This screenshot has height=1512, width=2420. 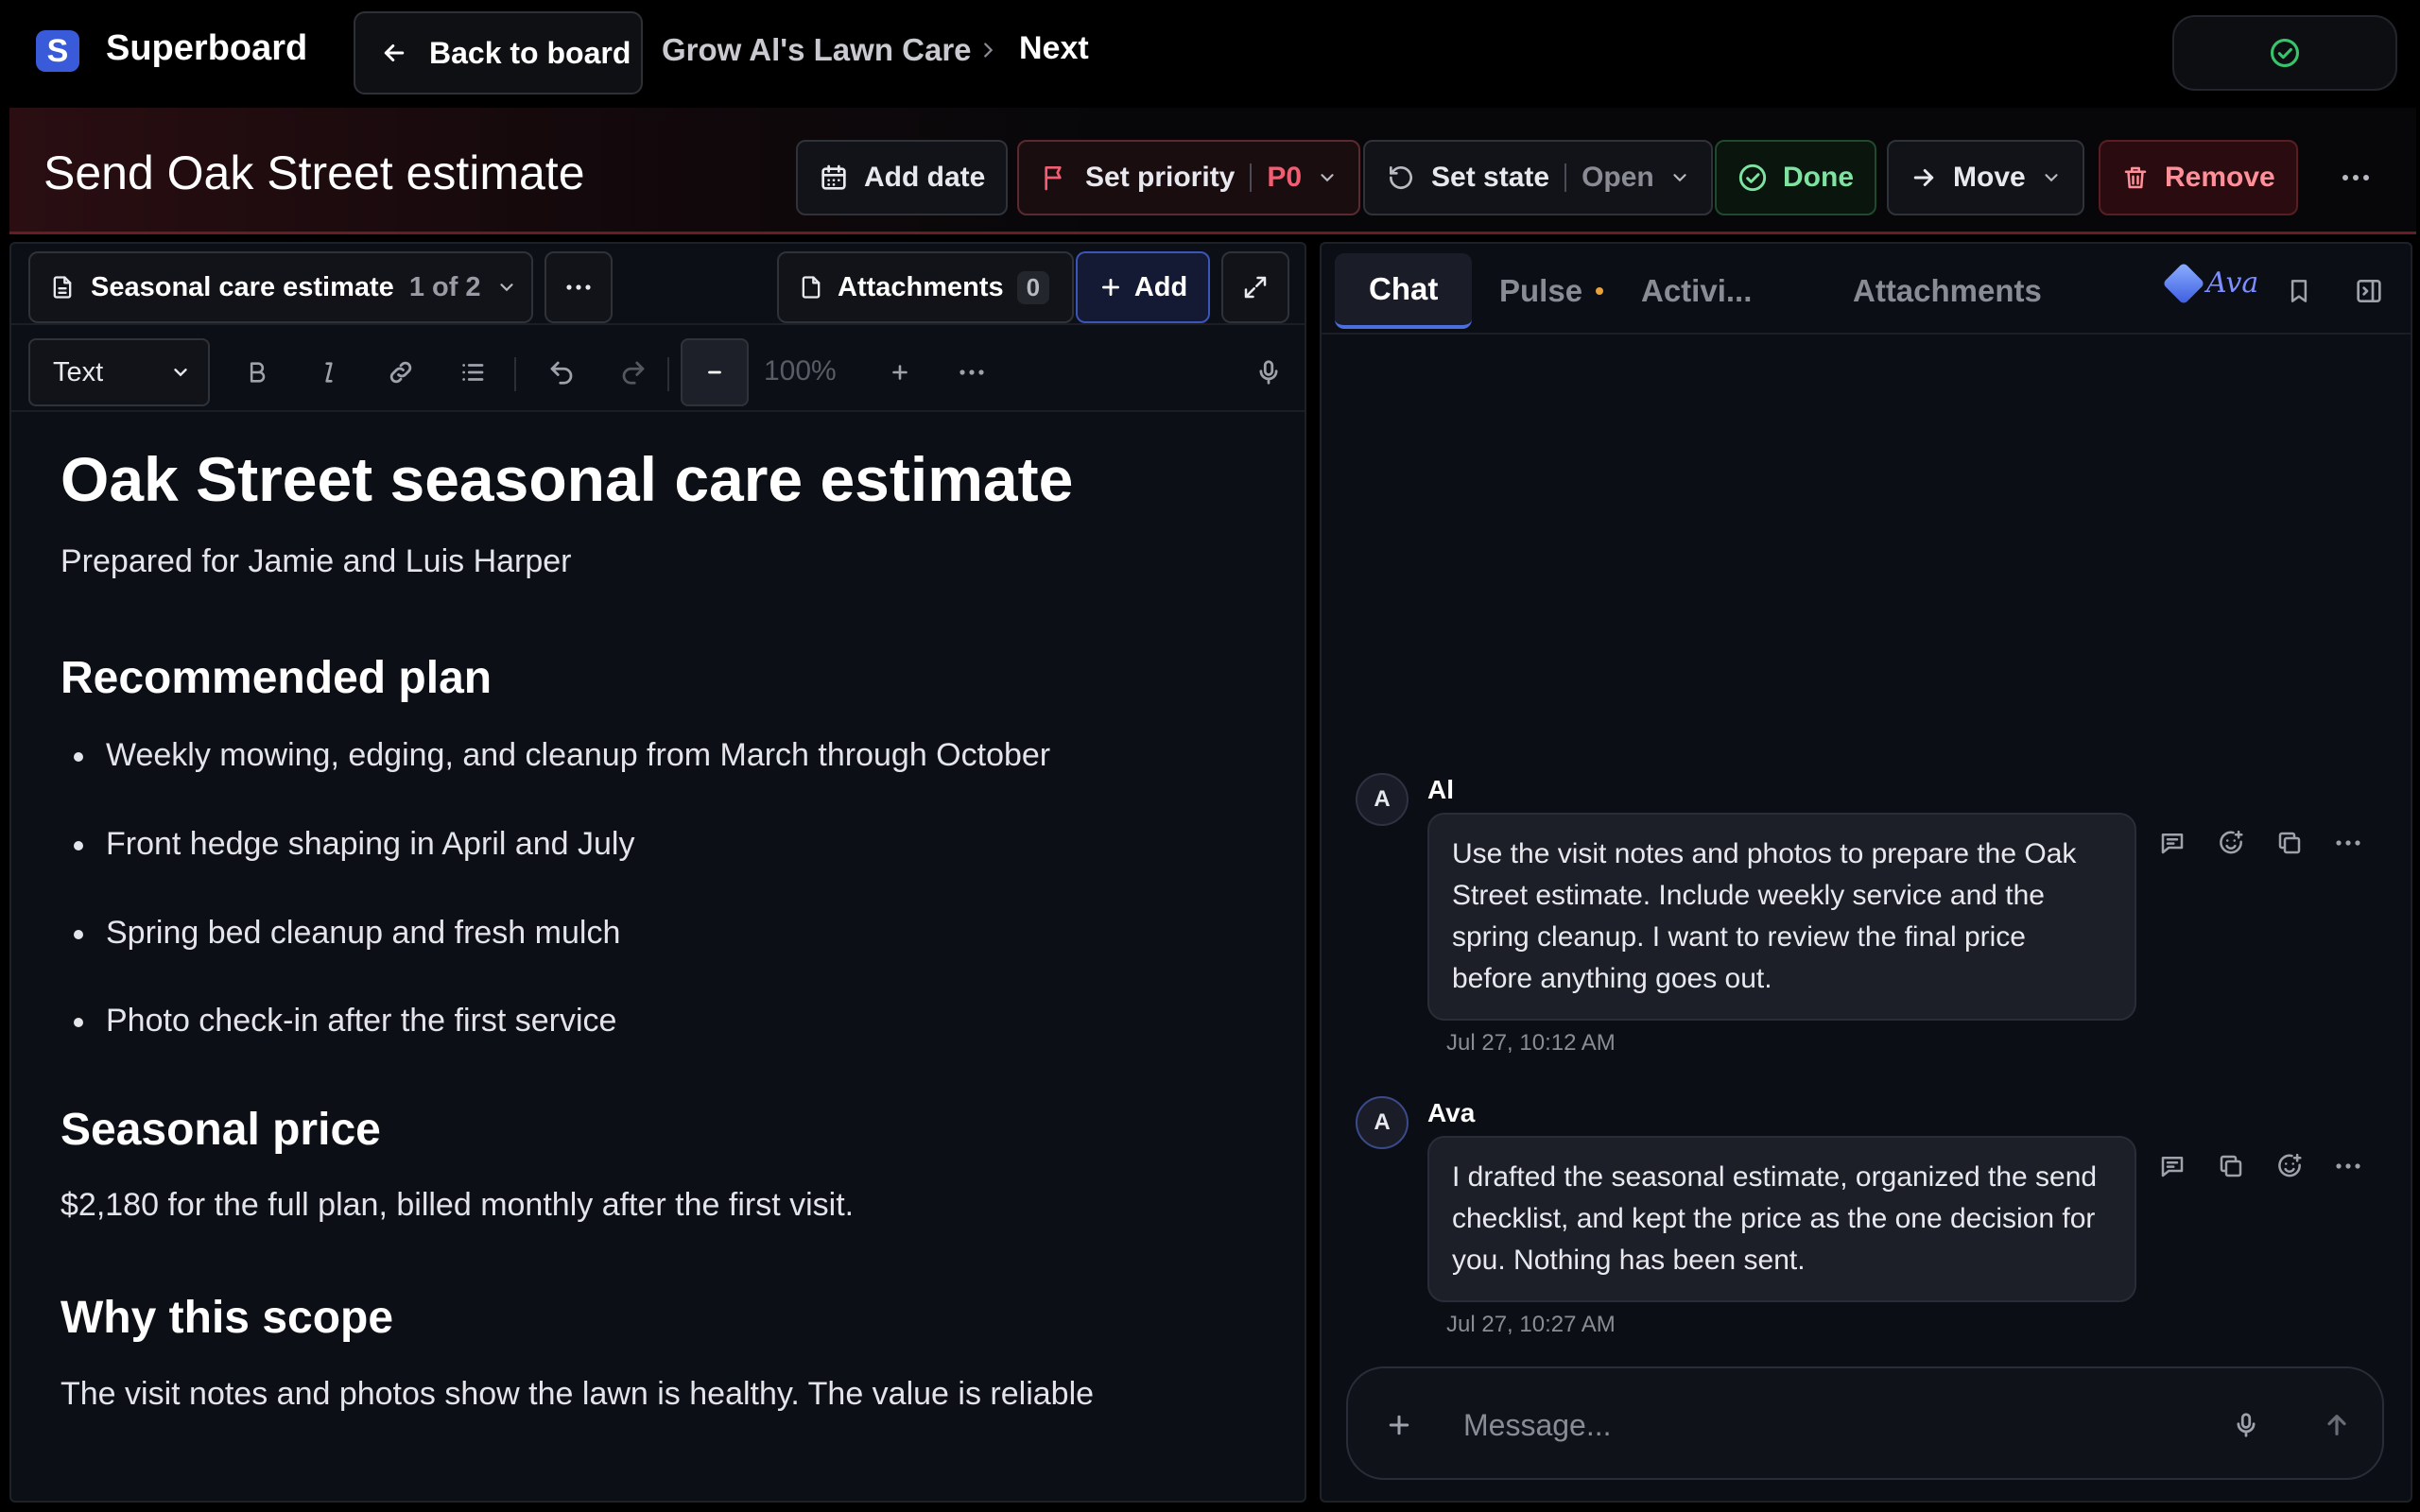 What do you see at coordinates (925, 287) in the screenshot?
I see `attachments-button: Attachments 0` at bounding box center [925, 287].